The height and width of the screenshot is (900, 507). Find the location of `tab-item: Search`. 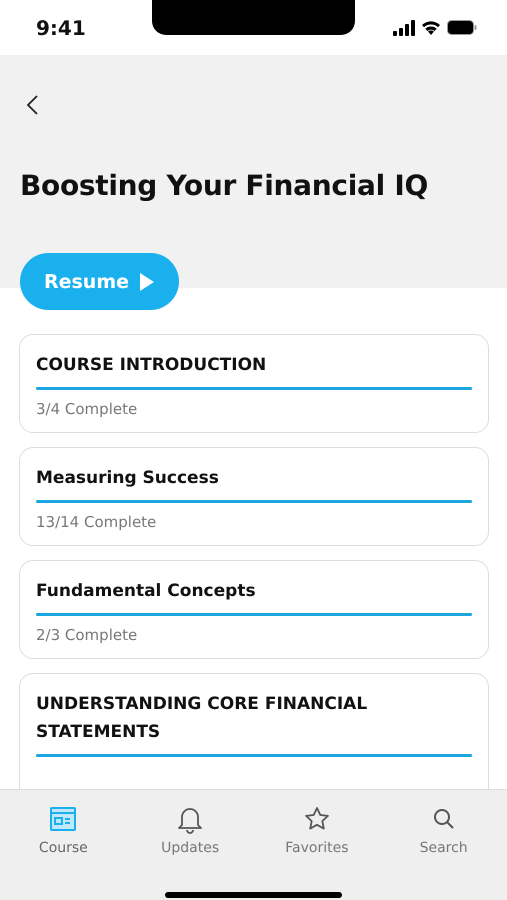

tab-item: Search is located at coordinates (443, 830).